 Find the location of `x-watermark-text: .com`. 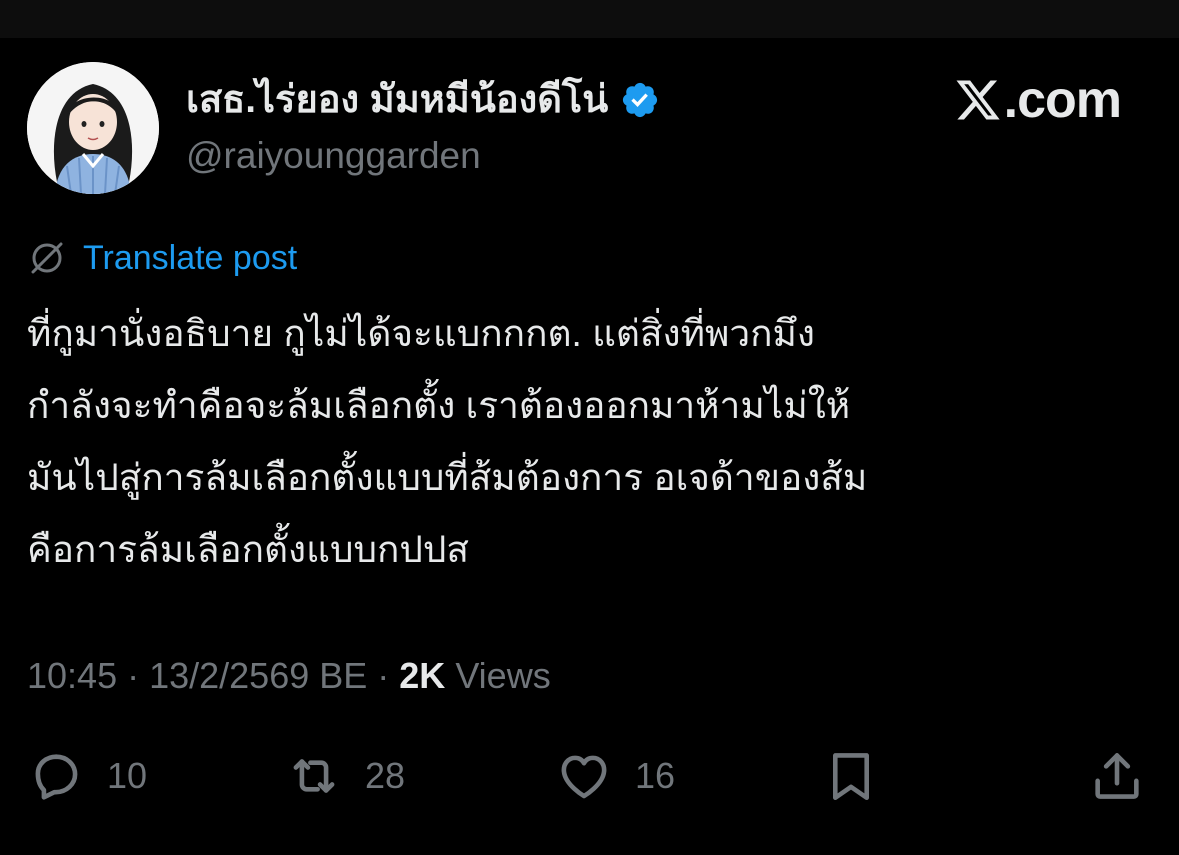

x-watermark-text: .com is located at coordinates (1062, 100).